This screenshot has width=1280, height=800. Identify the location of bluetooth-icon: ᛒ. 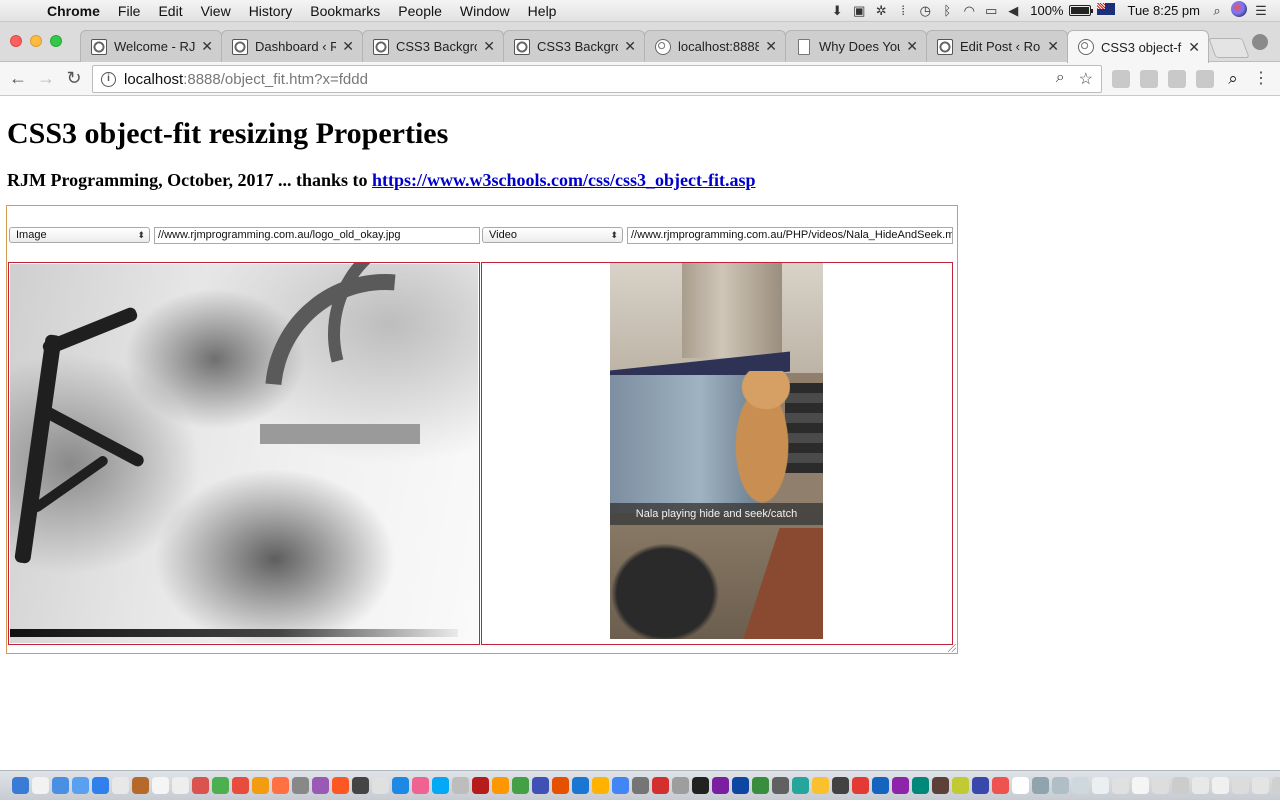
(947, 10).